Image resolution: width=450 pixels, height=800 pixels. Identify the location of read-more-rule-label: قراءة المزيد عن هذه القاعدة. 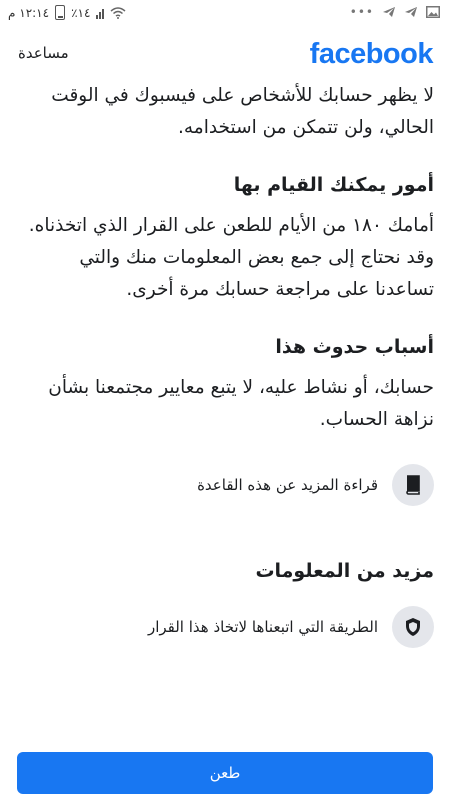
(287, 485).